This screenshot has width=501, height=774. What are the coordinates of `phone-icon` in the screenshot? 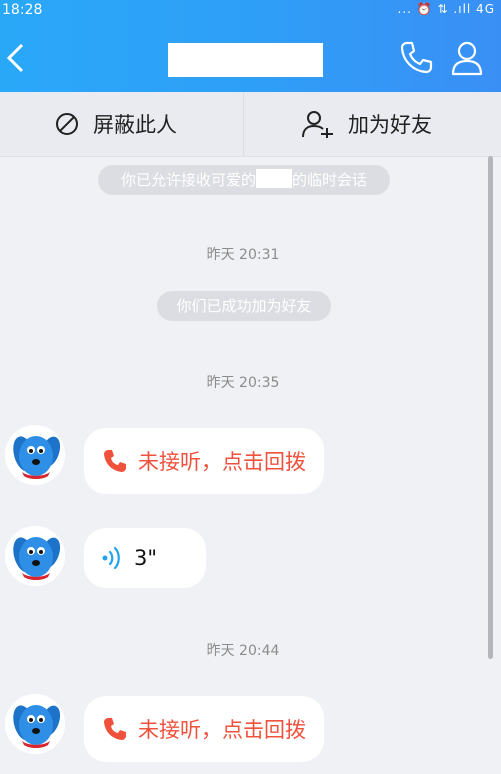 It's located at (416, 58).